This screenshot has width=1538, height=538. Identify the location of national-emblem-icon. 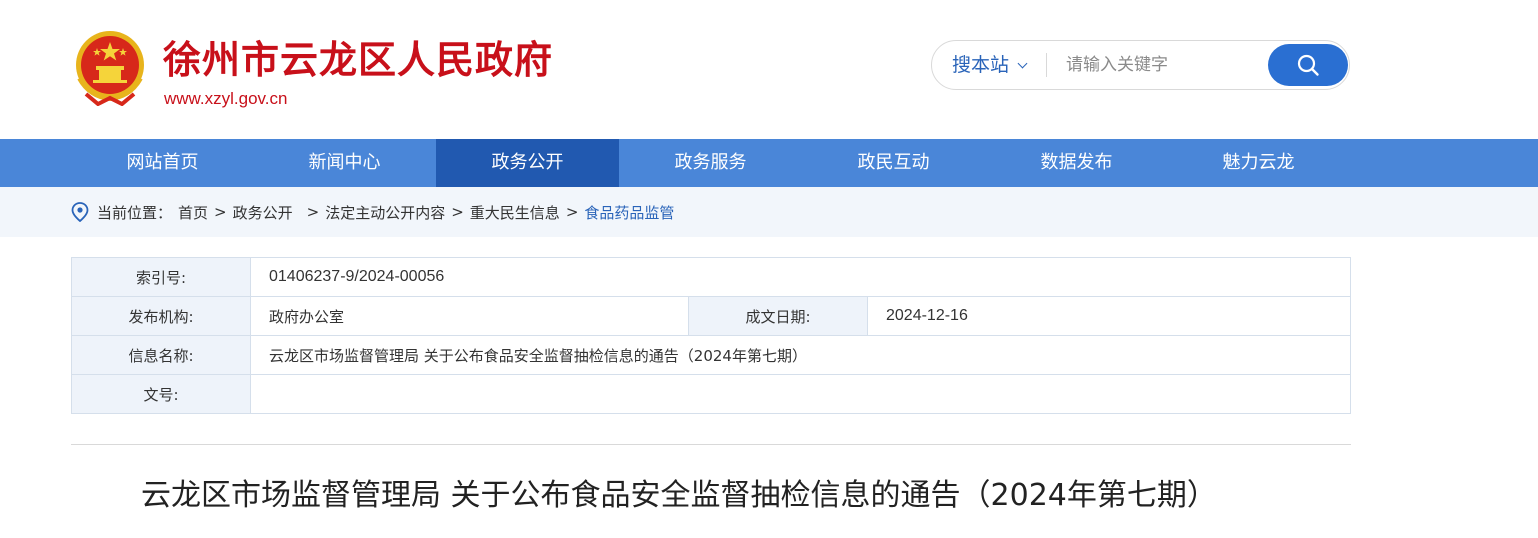
(110, 67).